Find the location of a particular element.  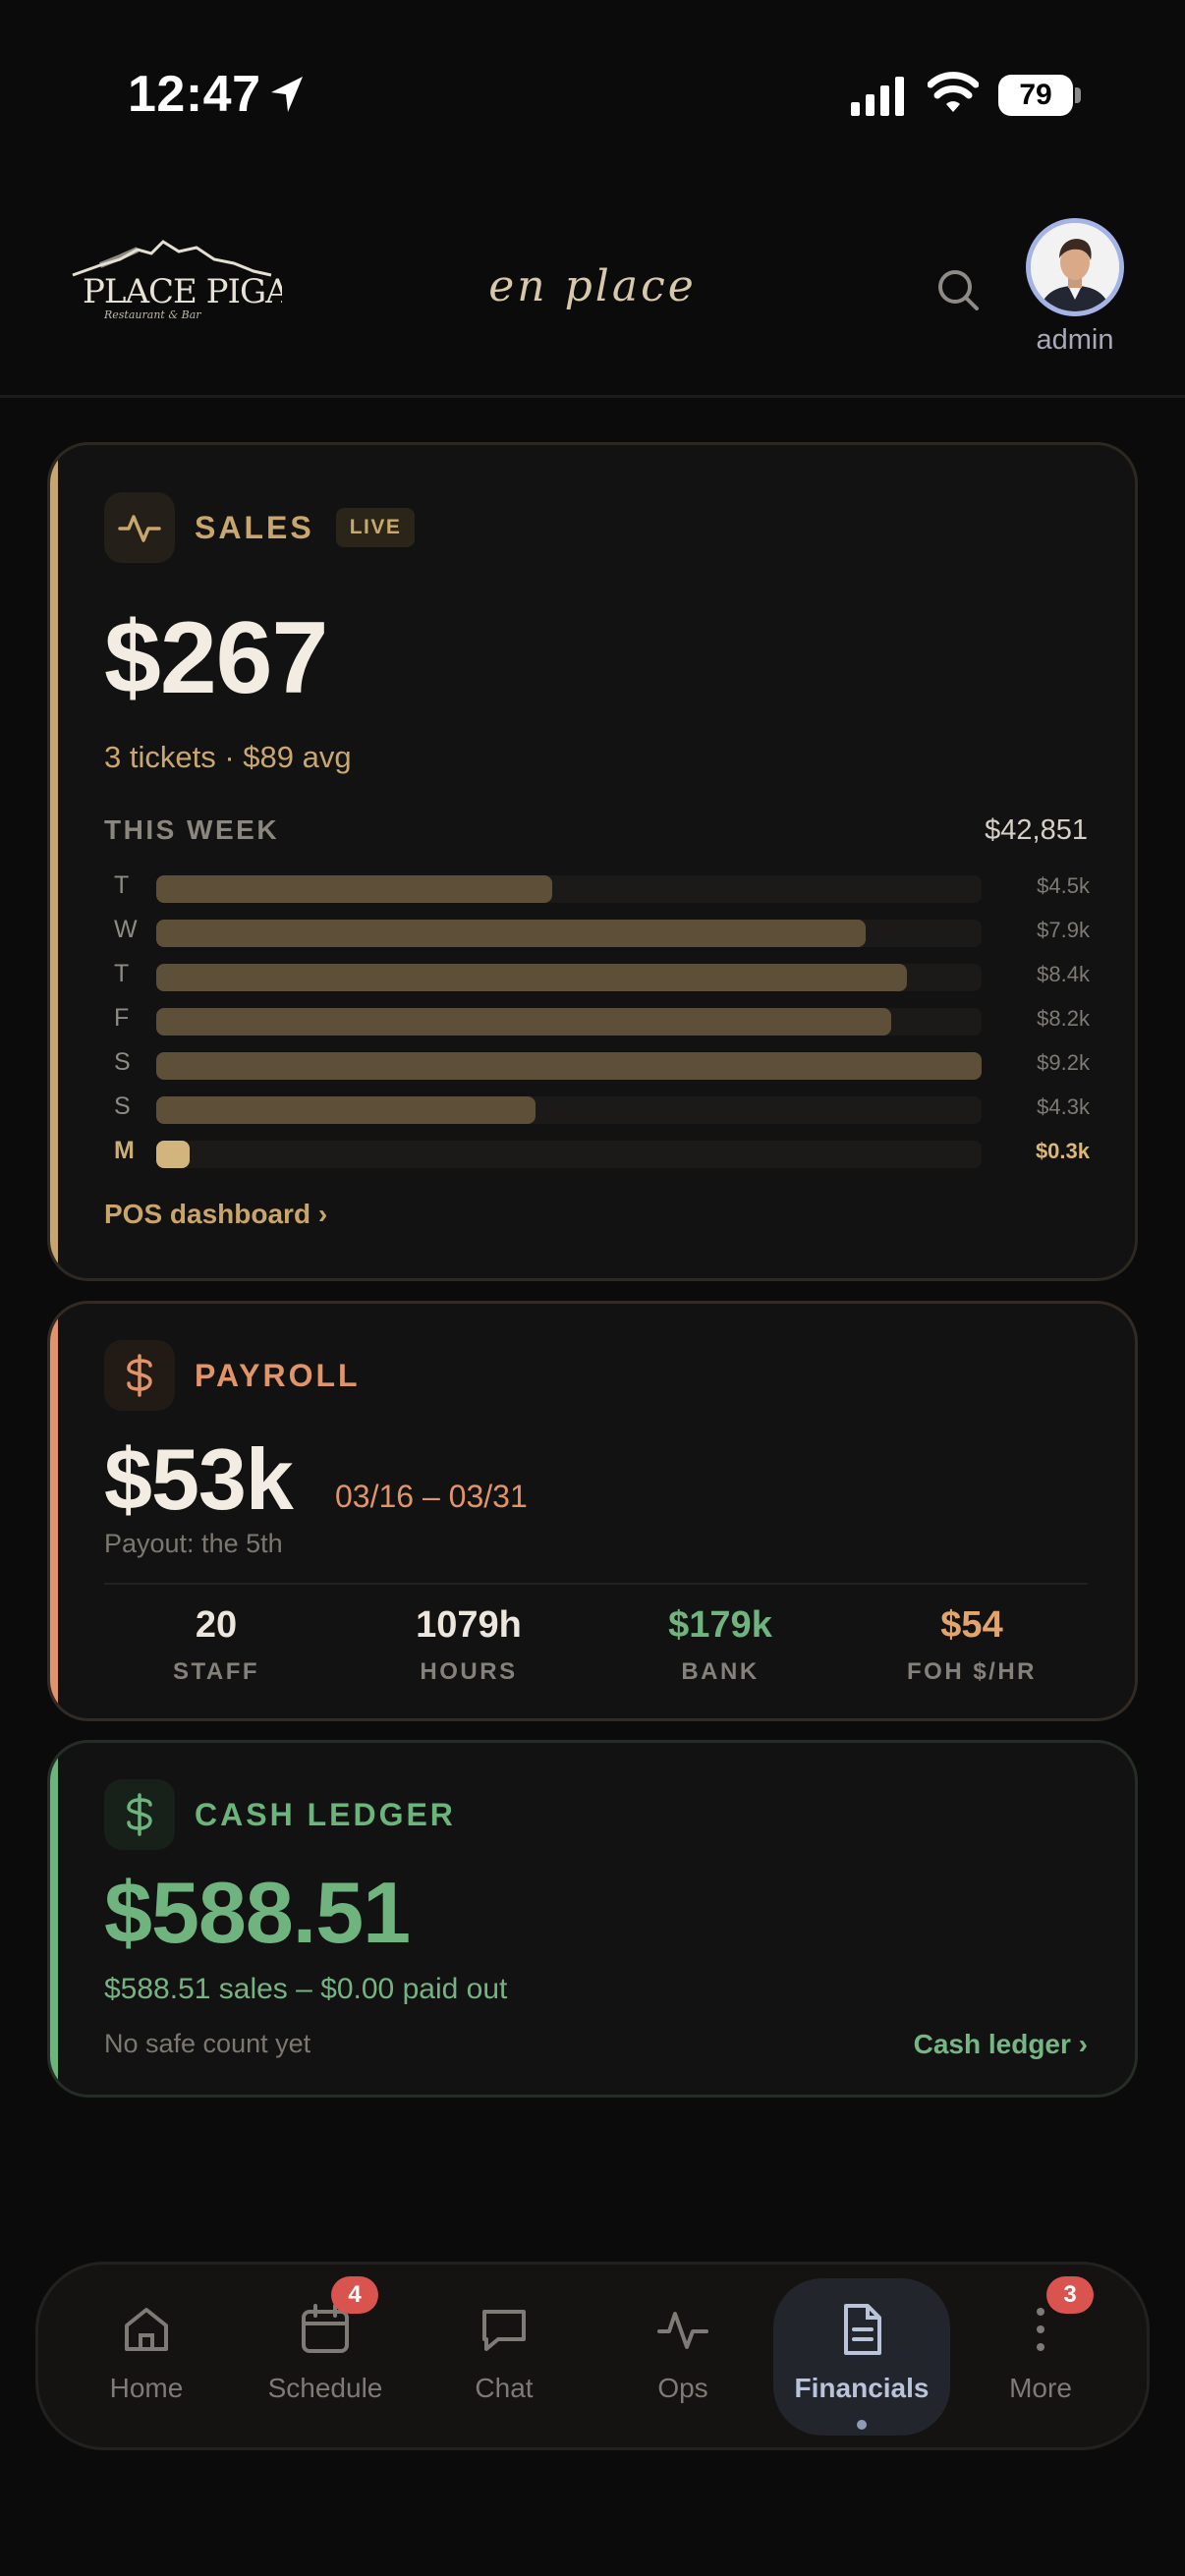

user-role-label: admin is located at coordinates (1075, 340).